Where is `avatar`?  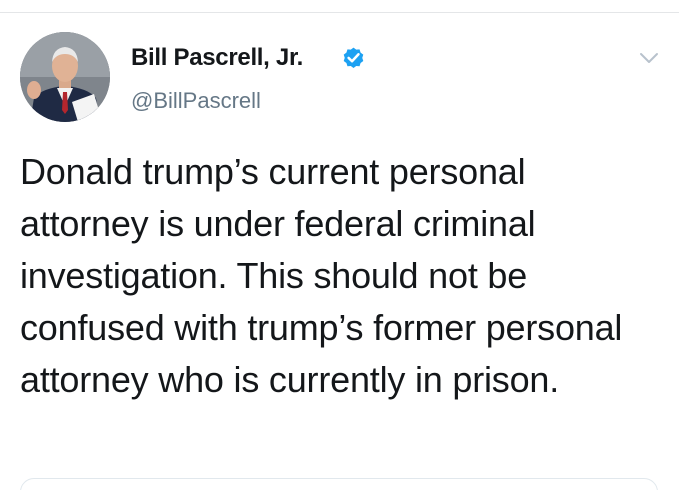 avatar is located at coordinates (65, 77).